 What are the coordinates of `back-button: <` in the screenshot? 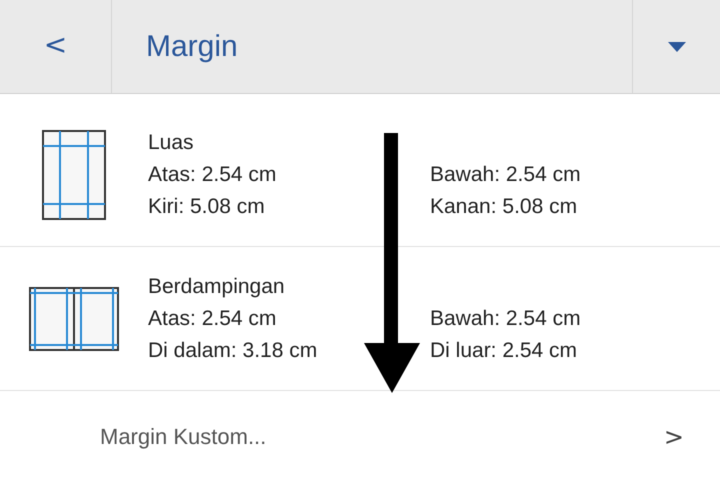 It's located at (56, 46).